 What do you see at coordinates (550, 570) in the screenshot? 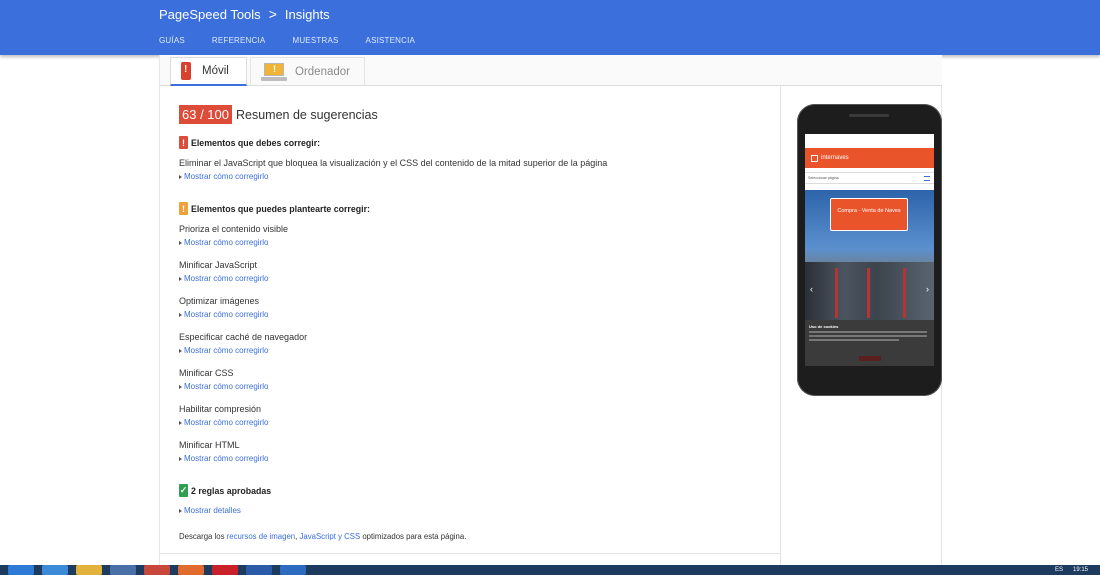
I see `os-taskbar: ES 19:15` at bounding box center [550, 570].